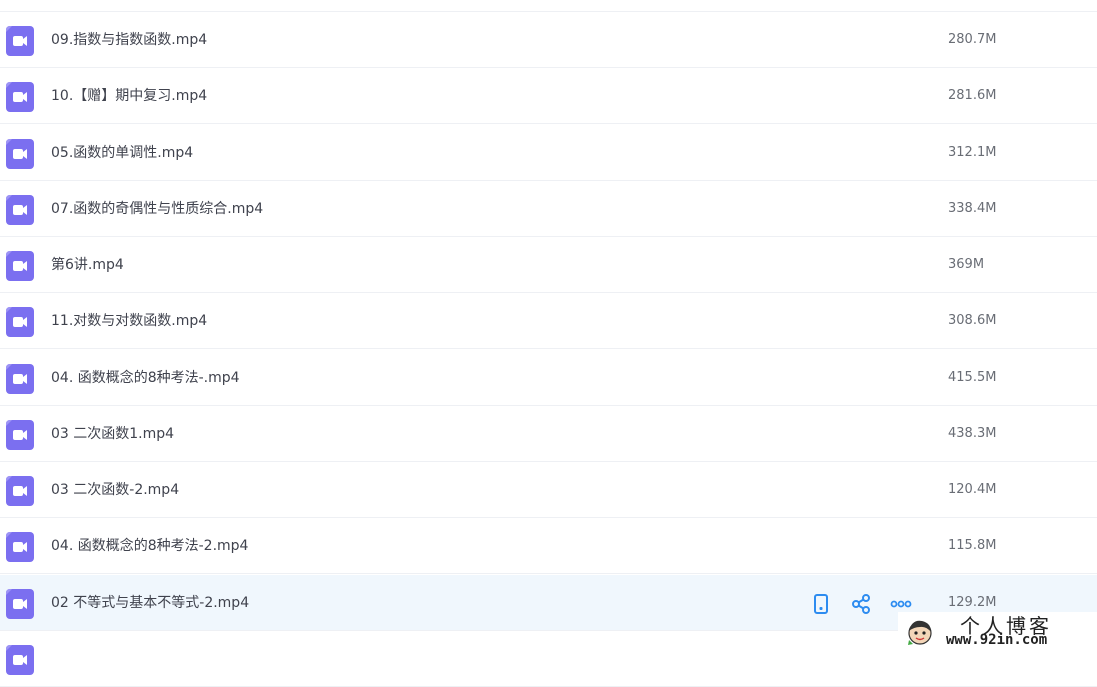  I want to click on list-item: 04. 函数概念的8种考法-.mp4 415.5M, so click(548, 378).